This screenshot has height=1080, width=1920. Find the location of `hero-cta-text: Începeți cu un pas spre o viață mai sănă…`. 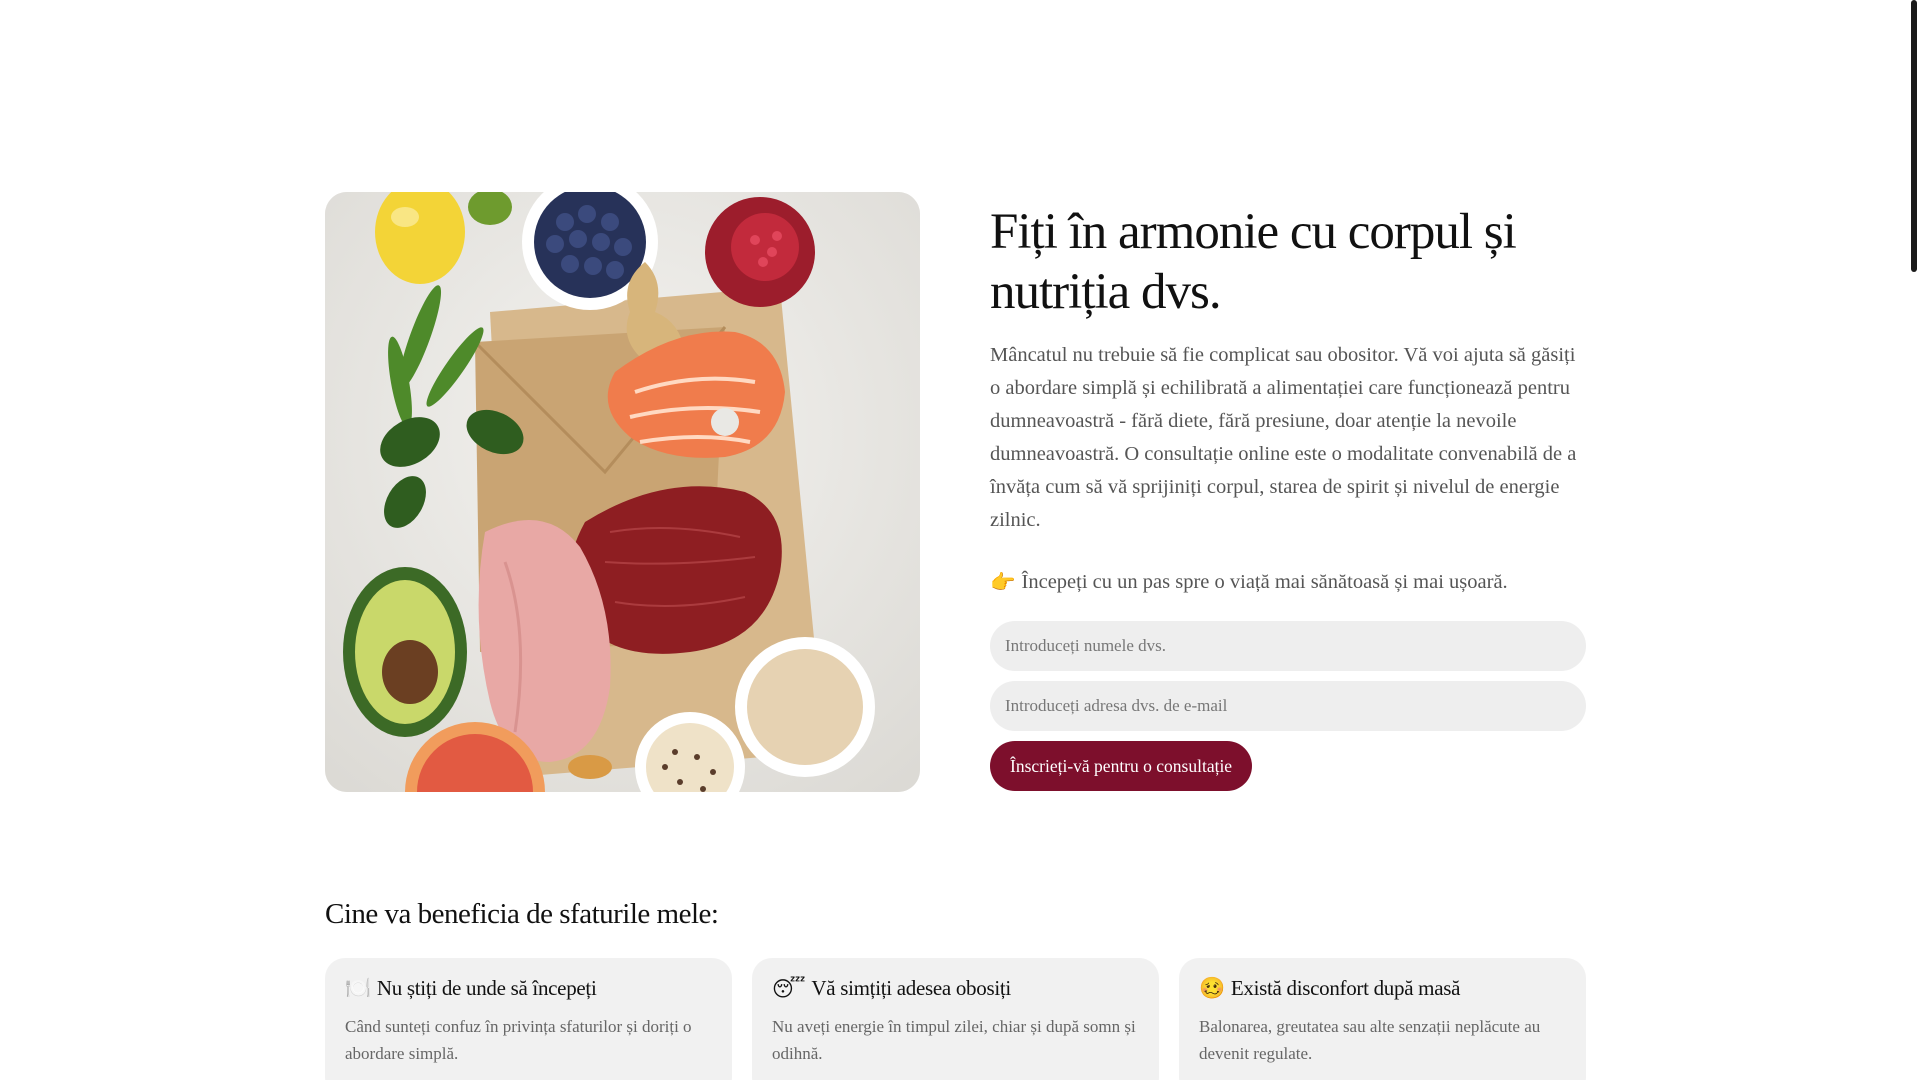

hero-cta-text: Începeți cu un pas spre o viață mai sănă… is located at coordinates (1264, 582).